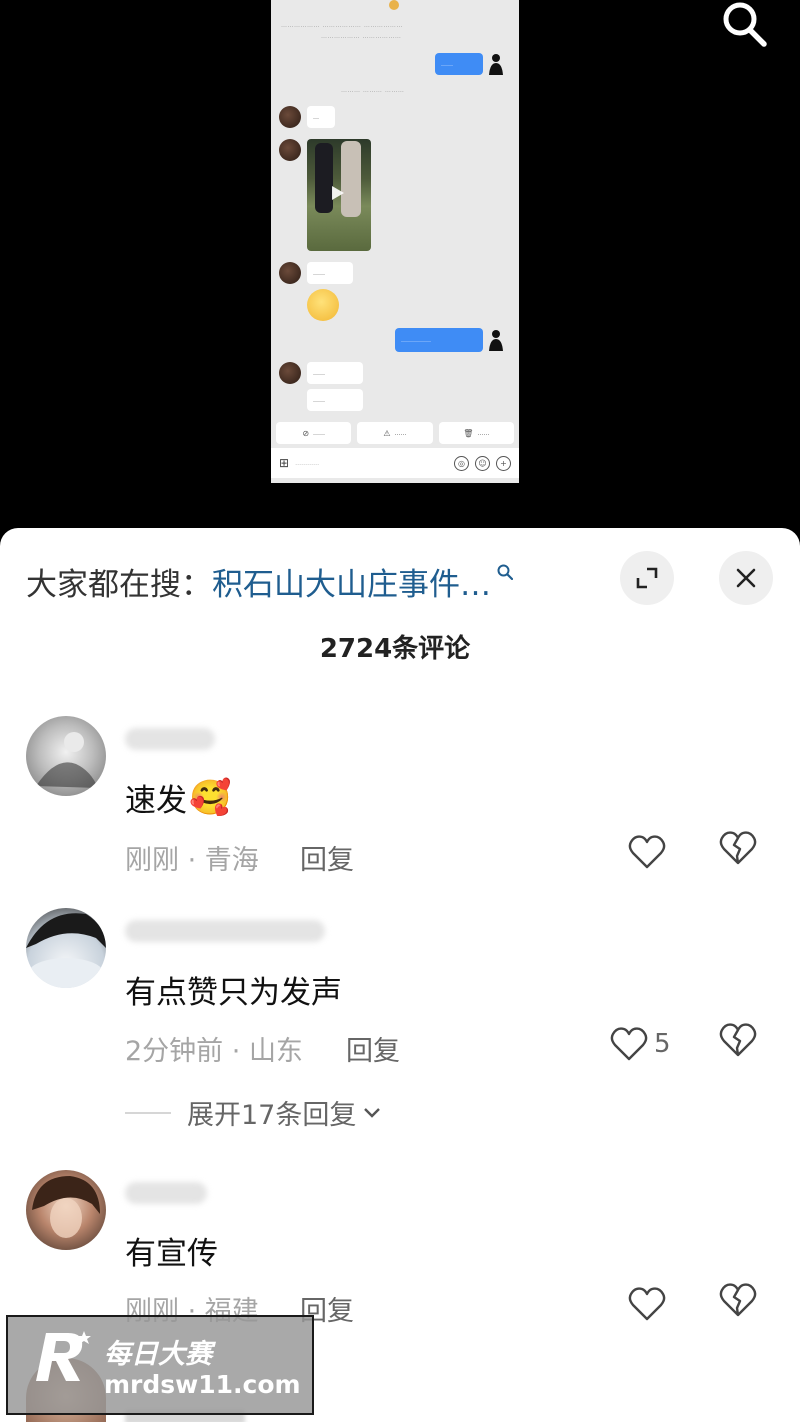 The image size is (800, 1422). I want to click on watermark-title: 每日大赛, so click(158, 1354).